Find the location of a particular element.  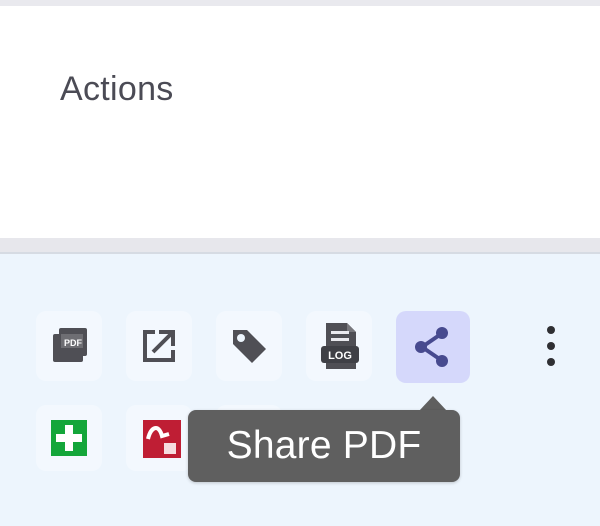

more-actions-button is located at coordinates (551, 348).